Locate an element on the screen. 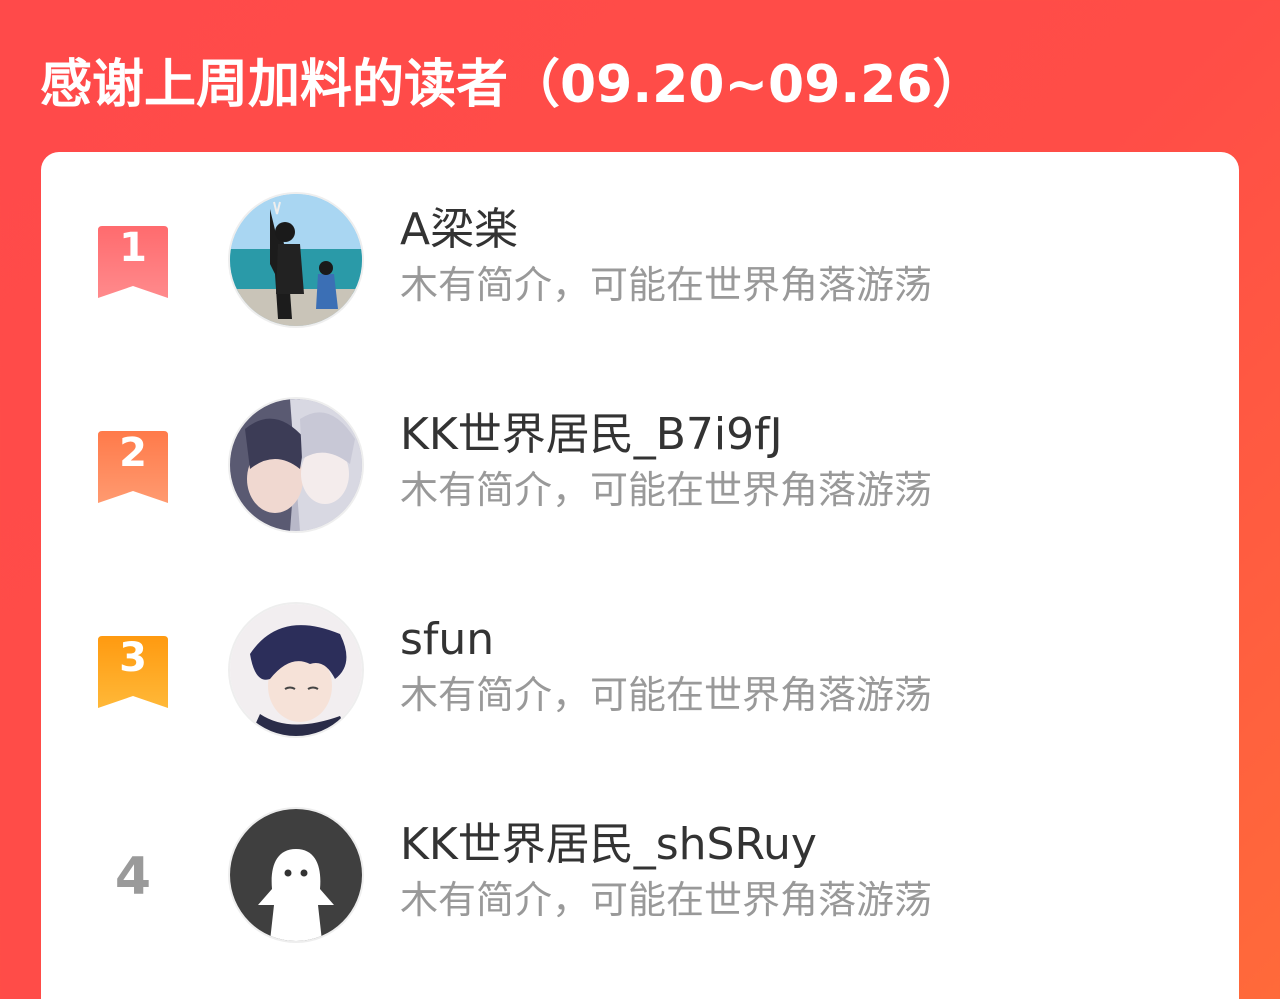  rank-number: 1 is located at coordinates (133, 248).